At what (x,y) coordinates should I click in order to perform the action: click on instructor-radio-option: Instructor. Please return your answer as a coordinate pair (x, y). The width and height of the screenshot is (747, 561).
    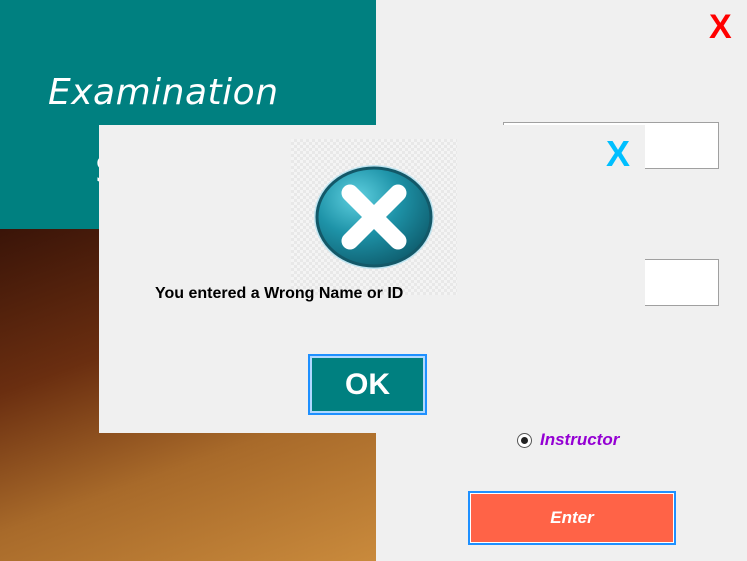
    Looking at the image, I should click on (568, 440).